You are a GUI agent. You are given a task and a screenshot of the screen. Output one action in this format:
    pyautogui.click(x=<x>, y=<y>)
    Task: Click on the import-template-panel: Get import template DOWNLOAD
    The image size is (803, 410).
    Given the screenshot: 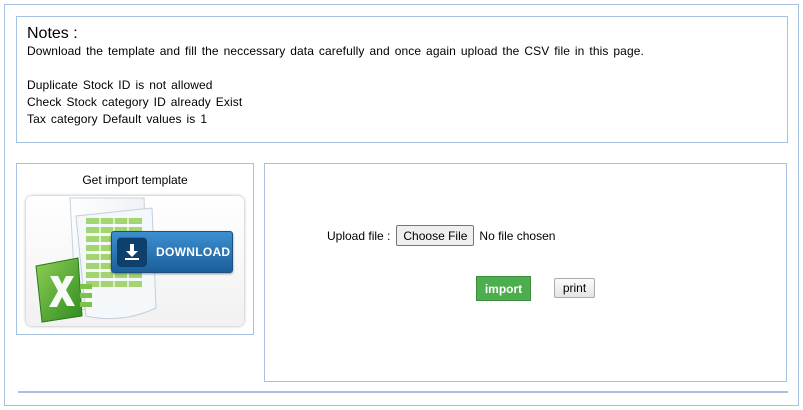 What is the action you would take?
    pyautogui.click(x=135, y=249)
    